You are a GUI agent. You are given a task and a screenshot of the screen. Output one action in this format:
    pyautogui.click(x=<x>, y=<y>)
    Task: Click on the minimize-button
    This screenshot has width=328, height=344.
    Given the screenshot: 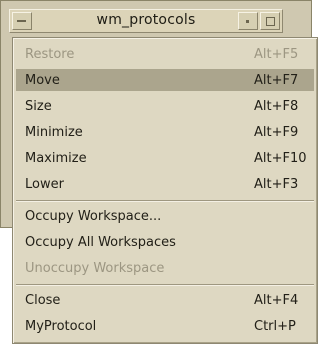 What is the action you would take?
    pyautogui.click(x=248, y=21)
    